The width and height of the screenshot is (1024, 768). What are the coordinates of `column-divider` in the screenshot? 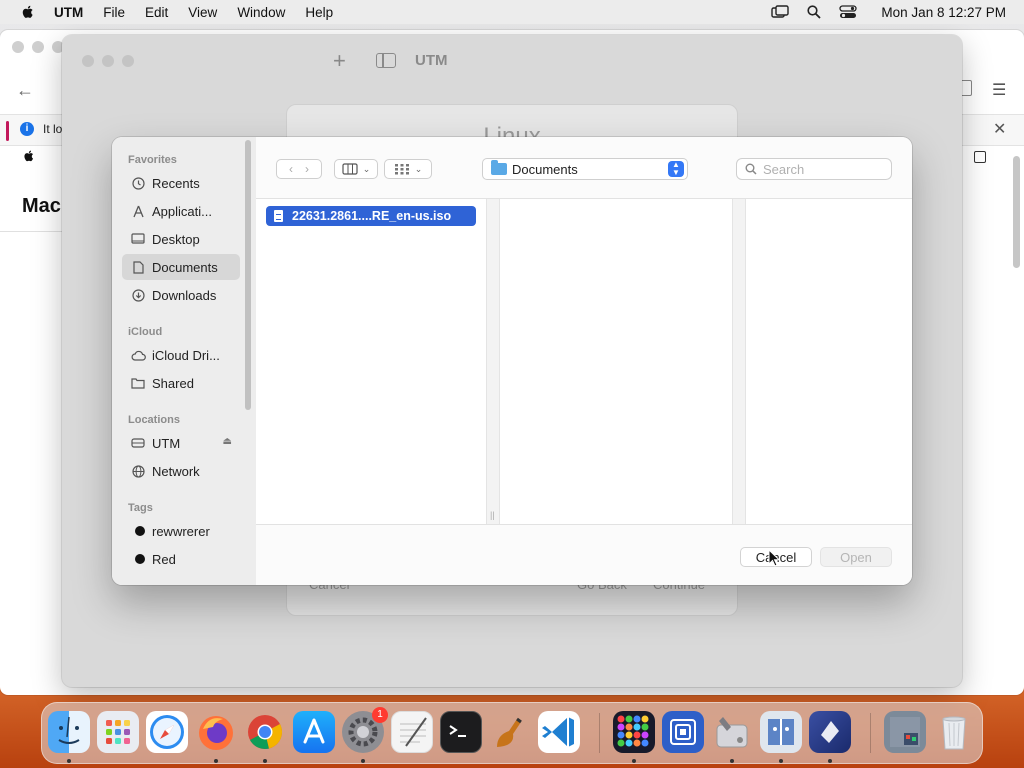 It's located at (739, 361).